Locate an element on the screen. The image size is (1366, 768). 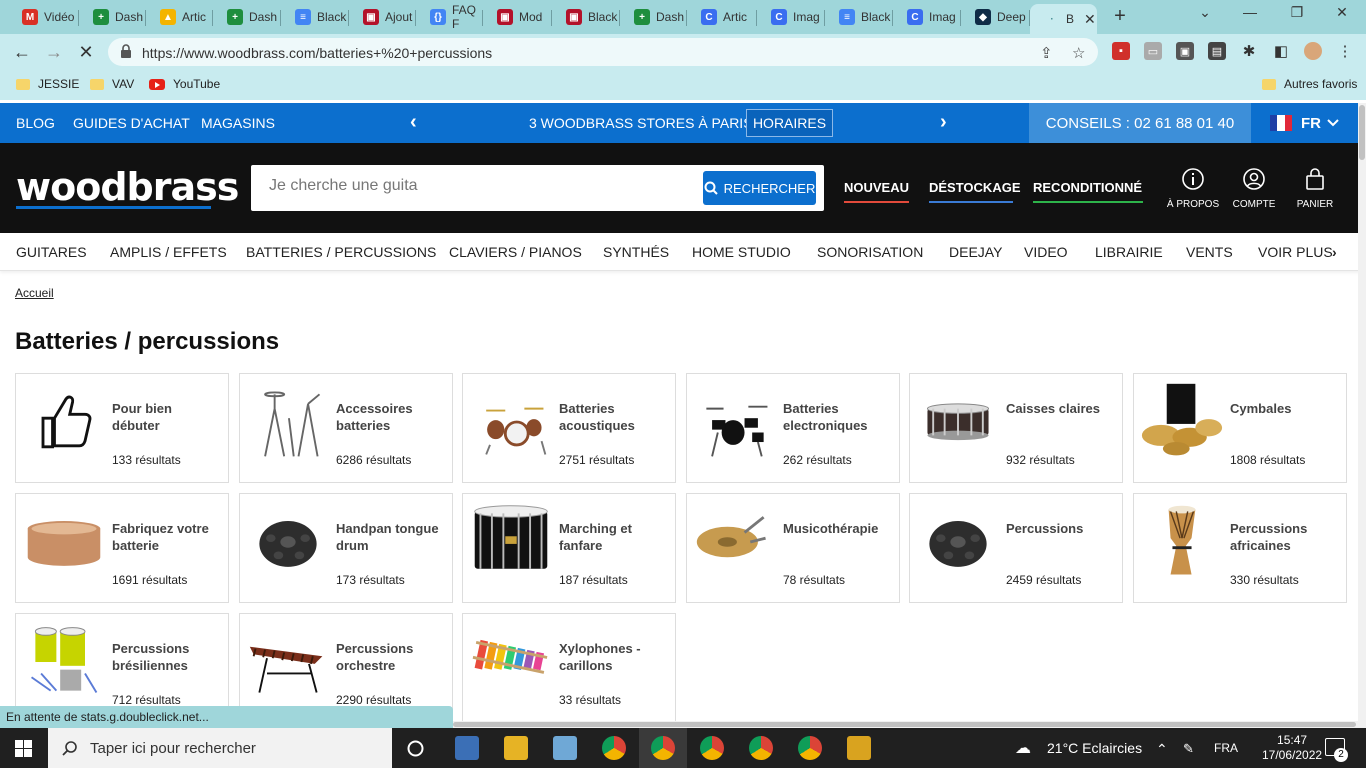
stores-link: MAGASINS is located at coordinates (238, 123).